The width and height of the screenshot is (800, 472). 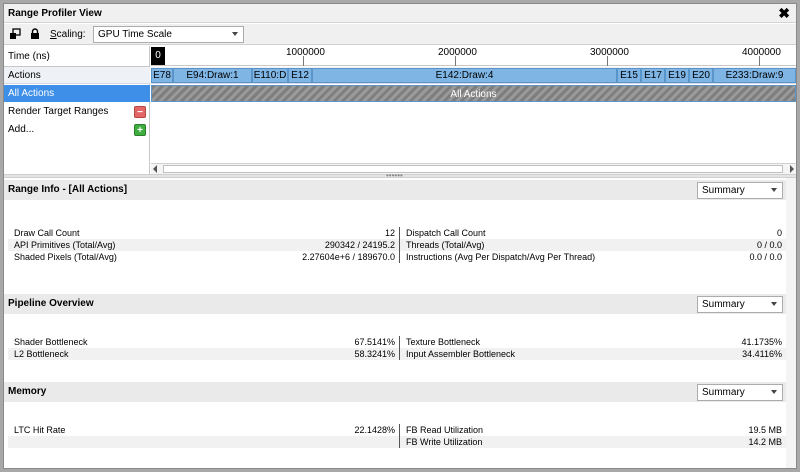 I want to click on memory-view-select: Summary, so click(x=740, y=392).